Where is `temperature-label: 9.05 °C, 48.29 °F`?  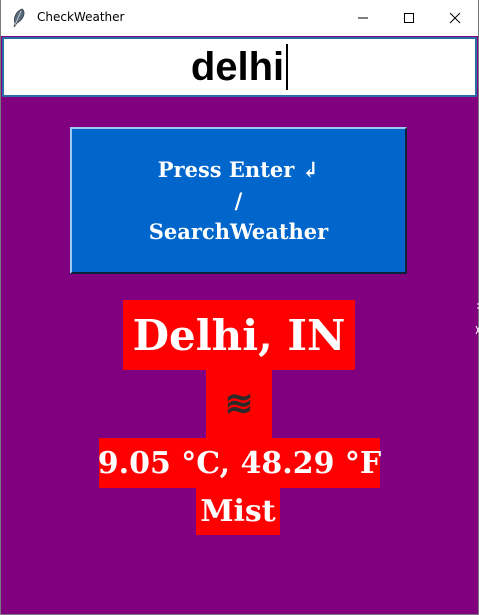
temperature-label: 9.05 °C, 48.29 °F is located at coordinates (239, 463).